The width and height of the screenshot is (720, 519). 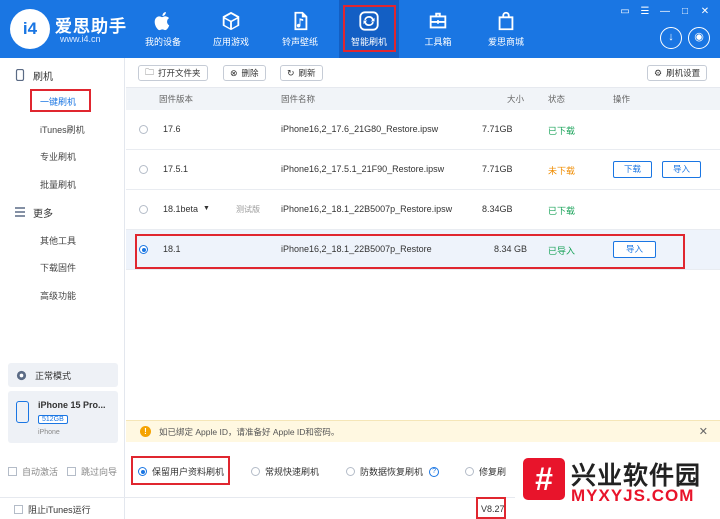 I want to click on row-status: 已导入, so click(x=562, y=251).